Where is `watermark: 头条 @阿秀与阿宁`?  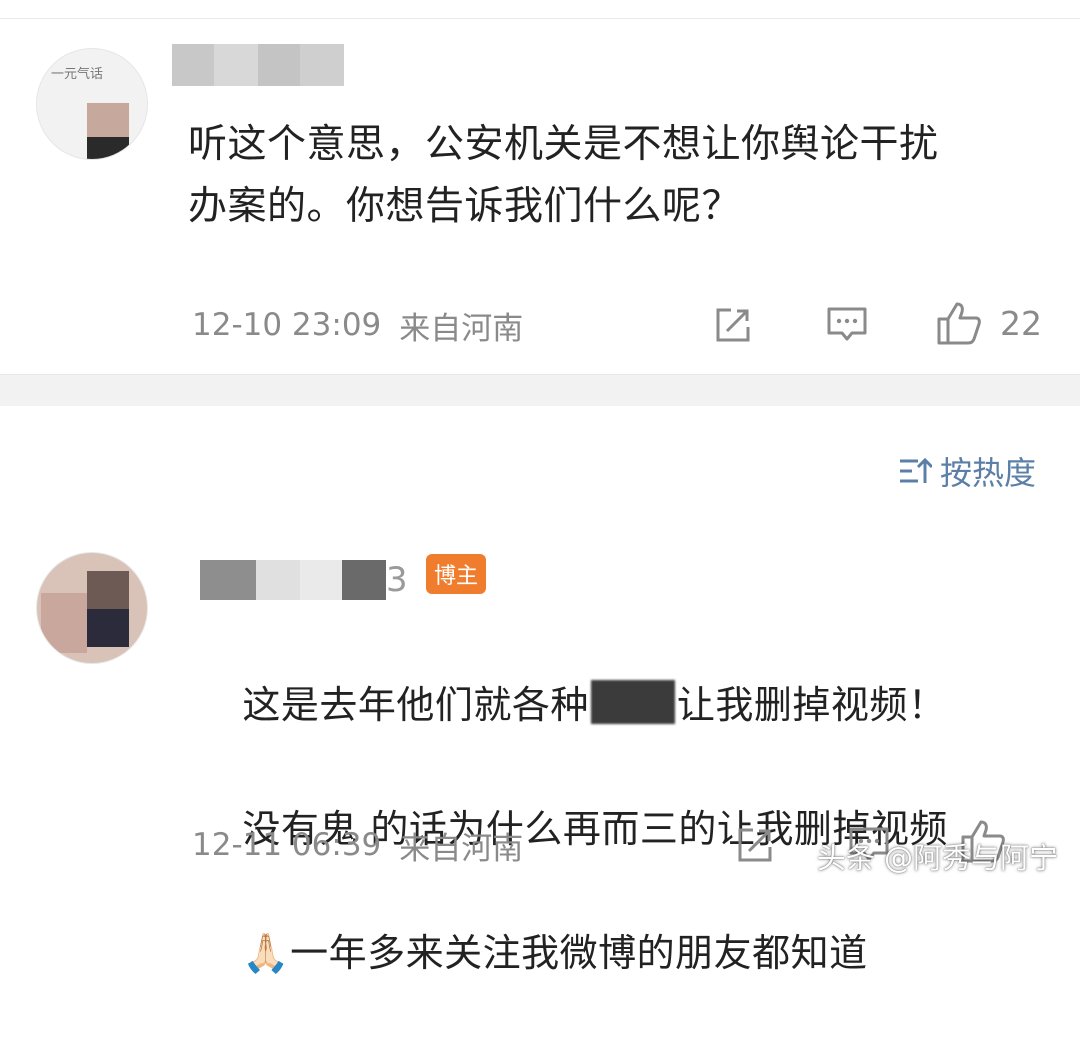 watermark: 头条 @阿秀与阿宁 is located at coordinates (937, 856).